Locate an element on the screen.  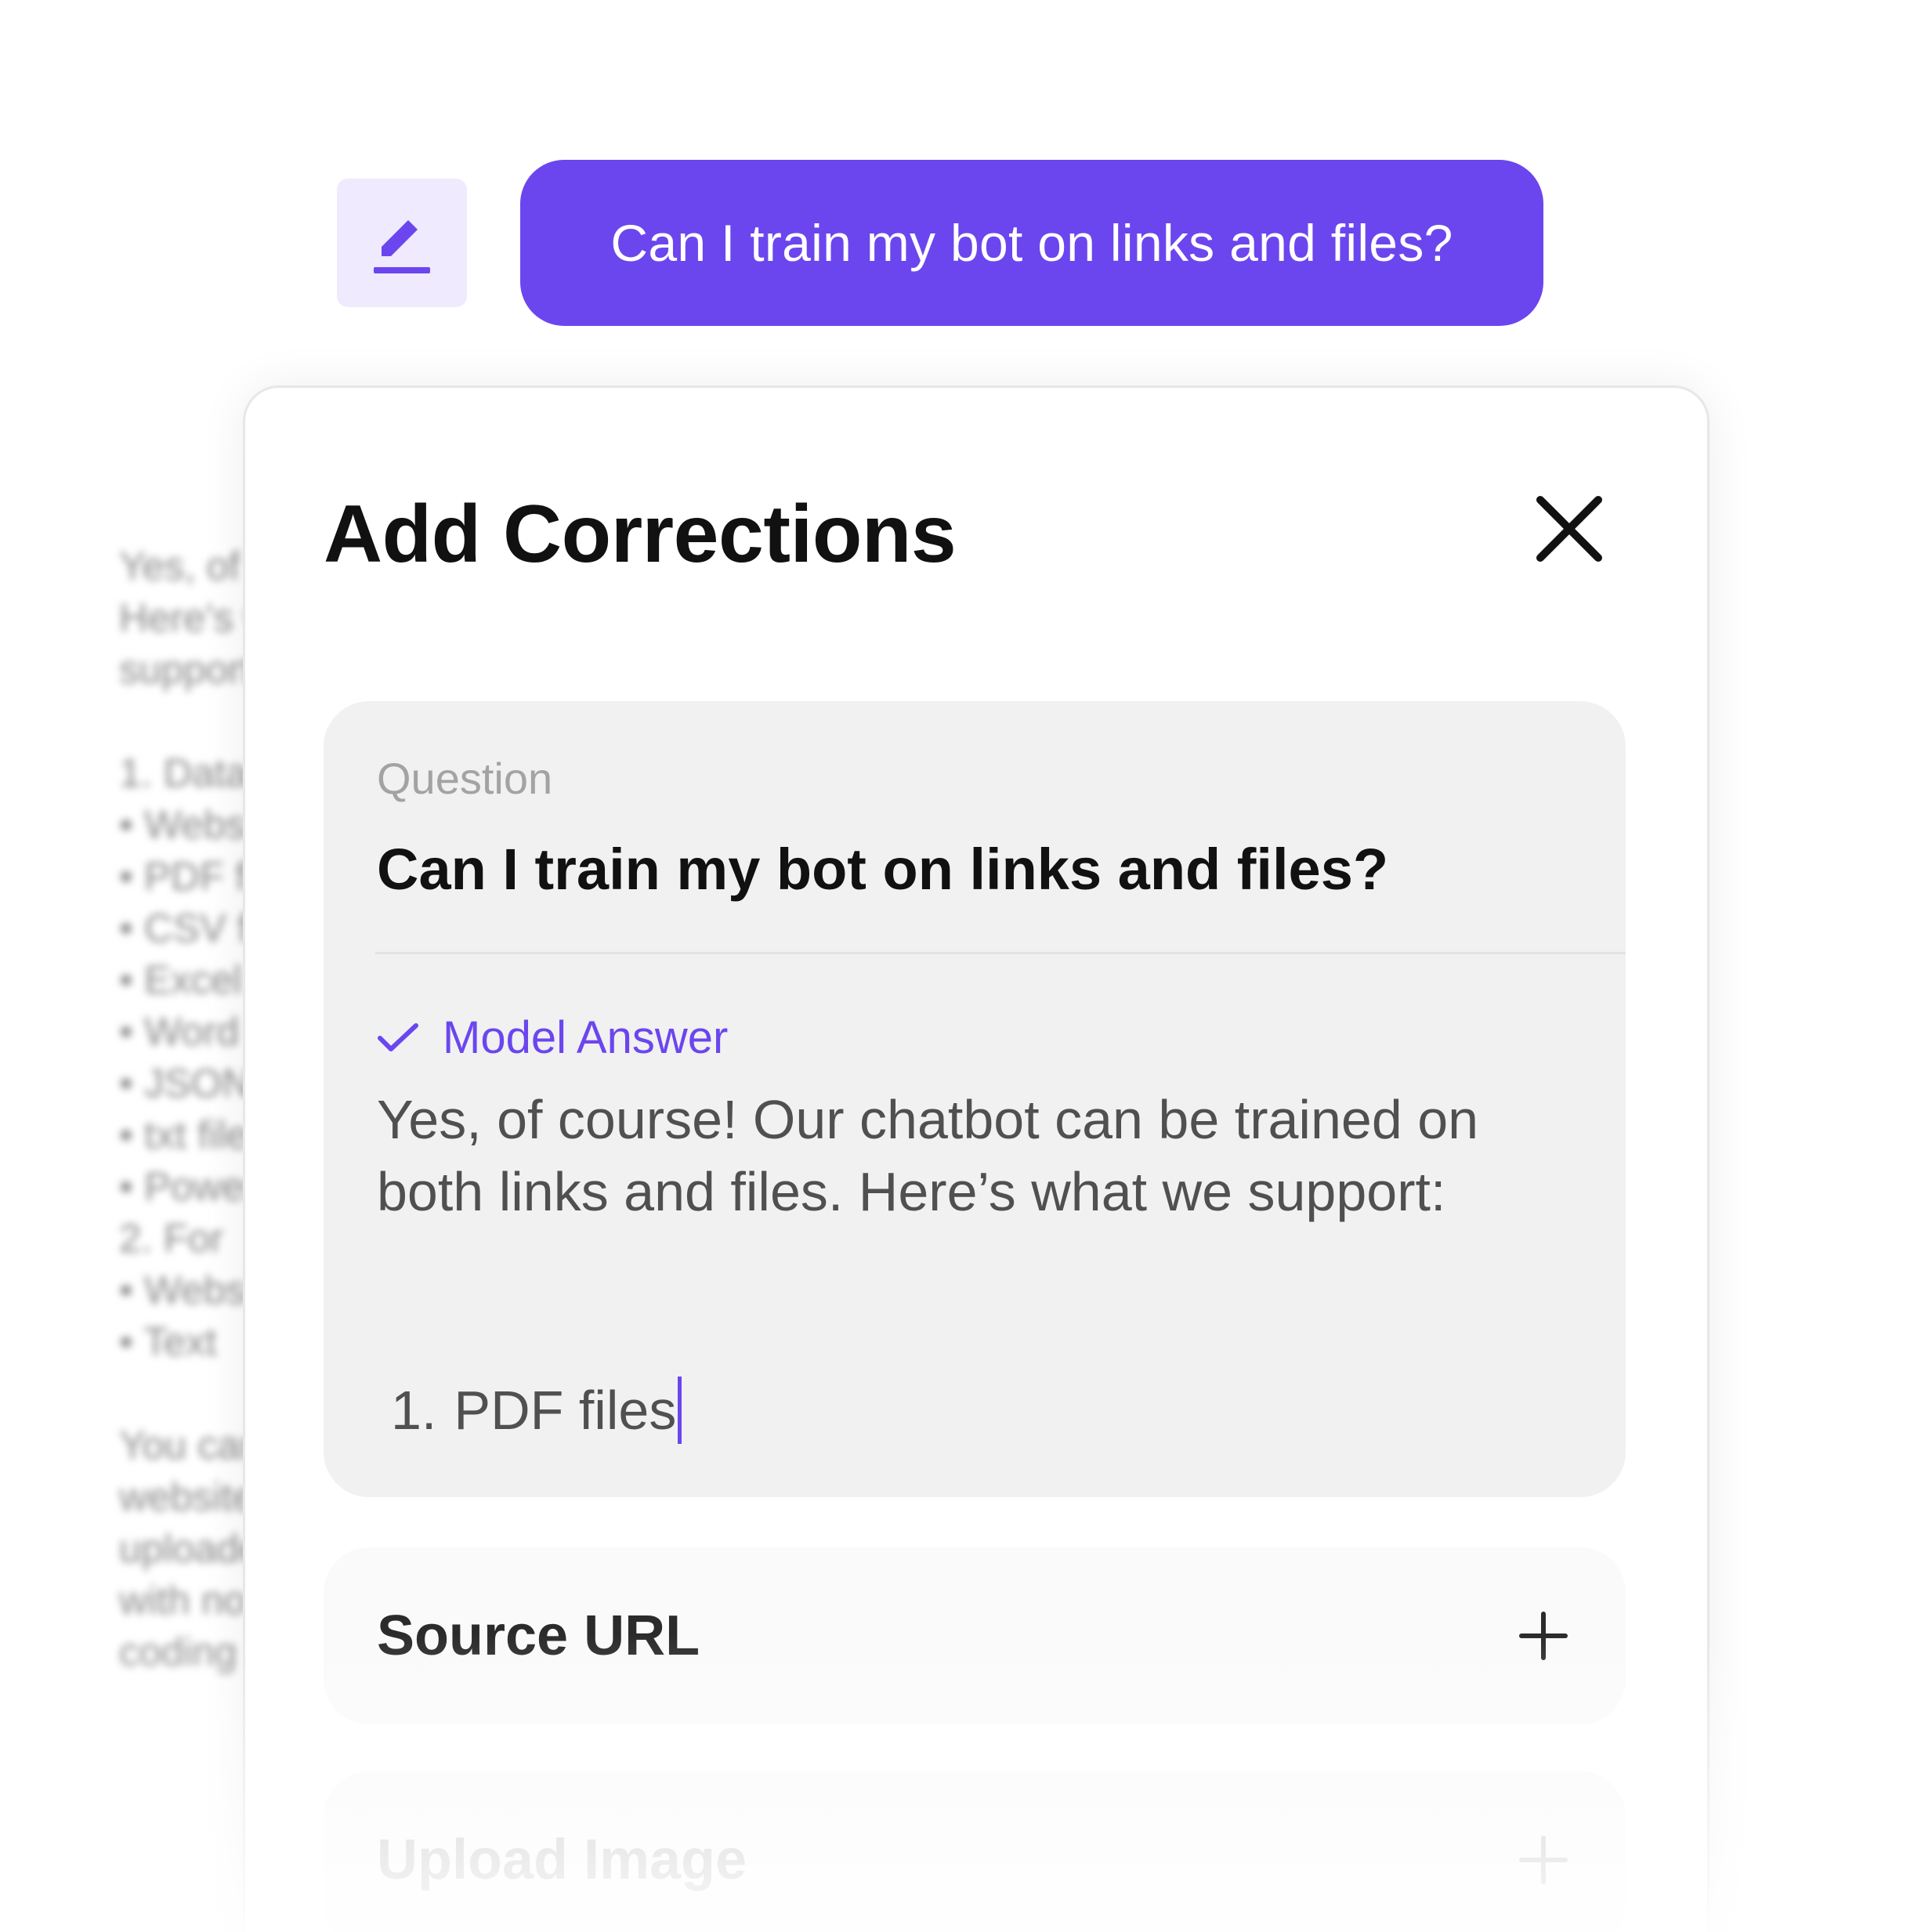
edit-message-button is located at coordinates (402, 243).